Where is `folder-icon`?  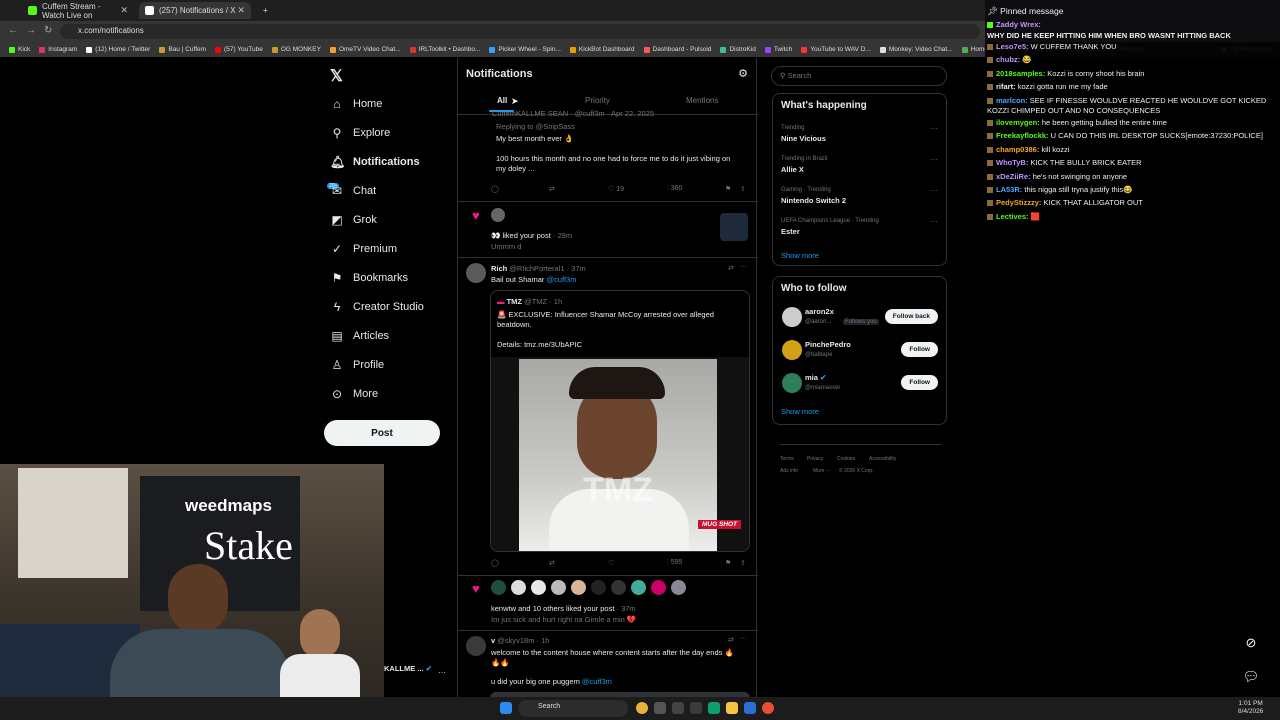
folder-icon is located at coordinates (732, 708).